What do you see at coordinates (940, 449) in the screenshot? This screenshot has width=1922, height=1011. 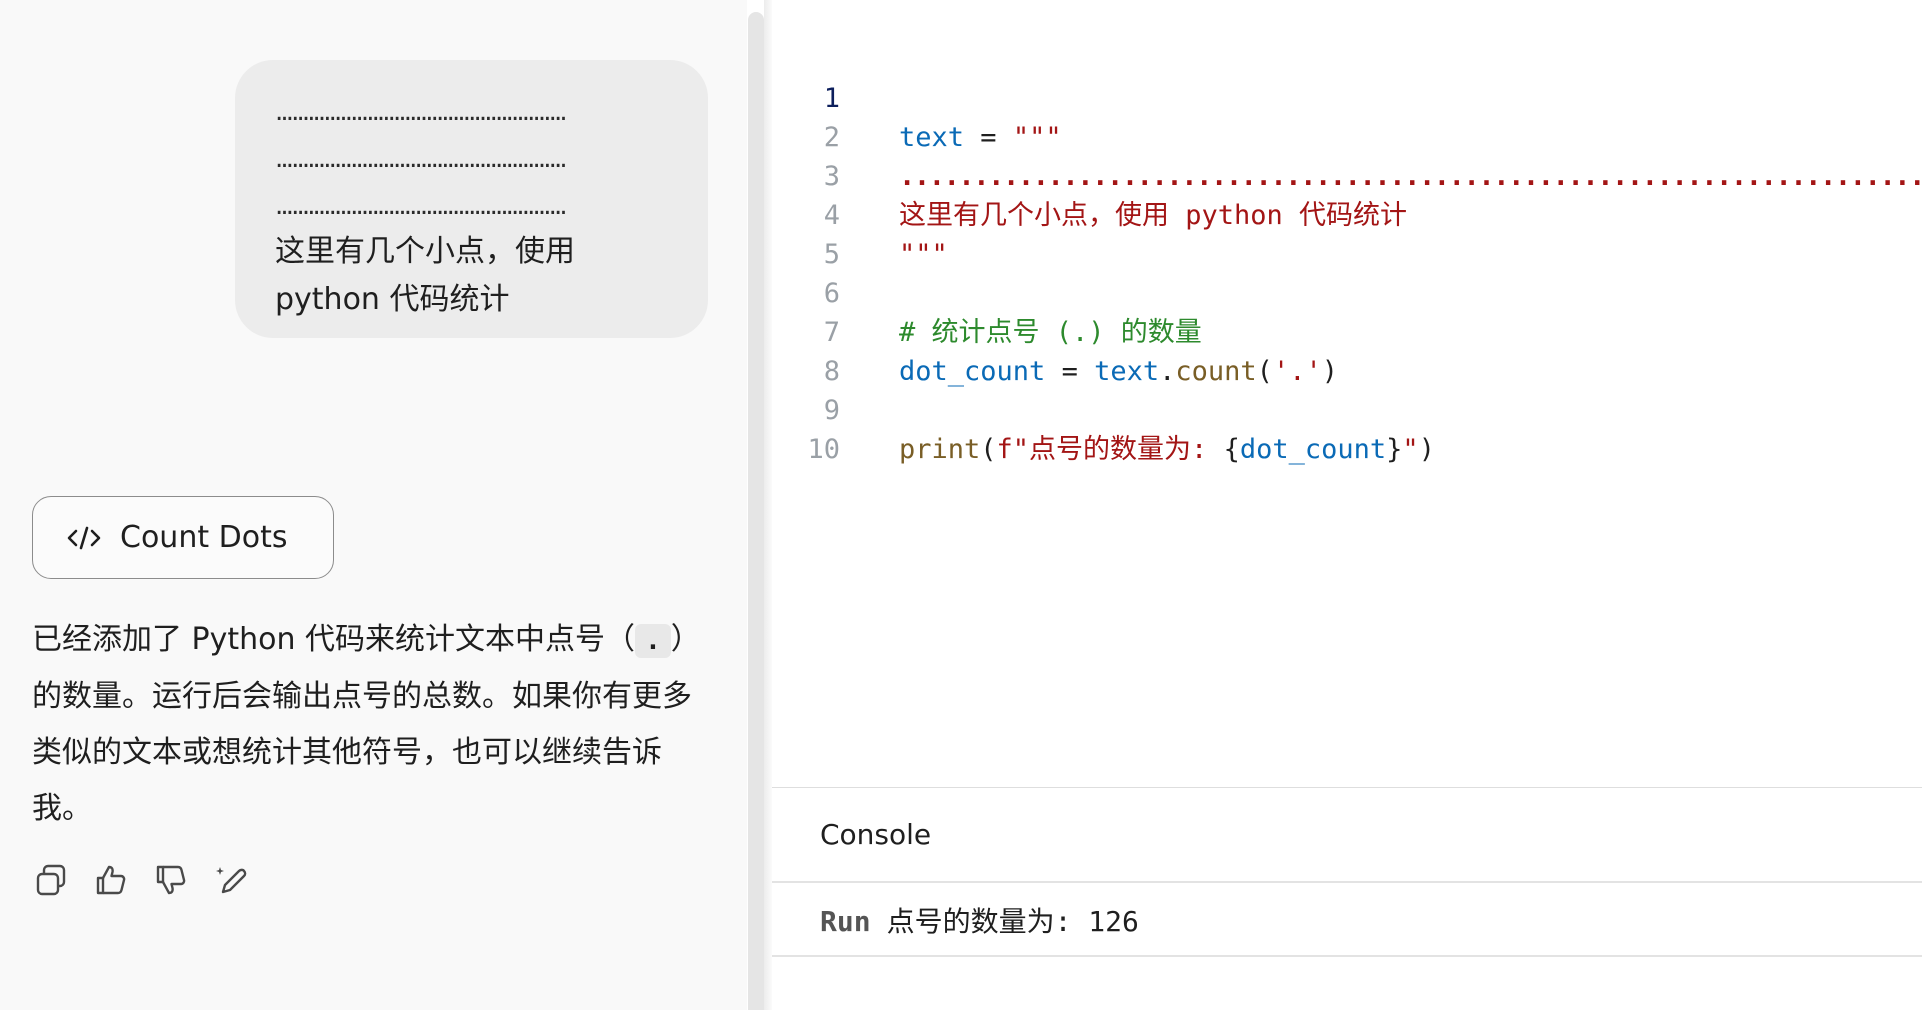 I see `code-token: print` at bounding box center [940, 449].